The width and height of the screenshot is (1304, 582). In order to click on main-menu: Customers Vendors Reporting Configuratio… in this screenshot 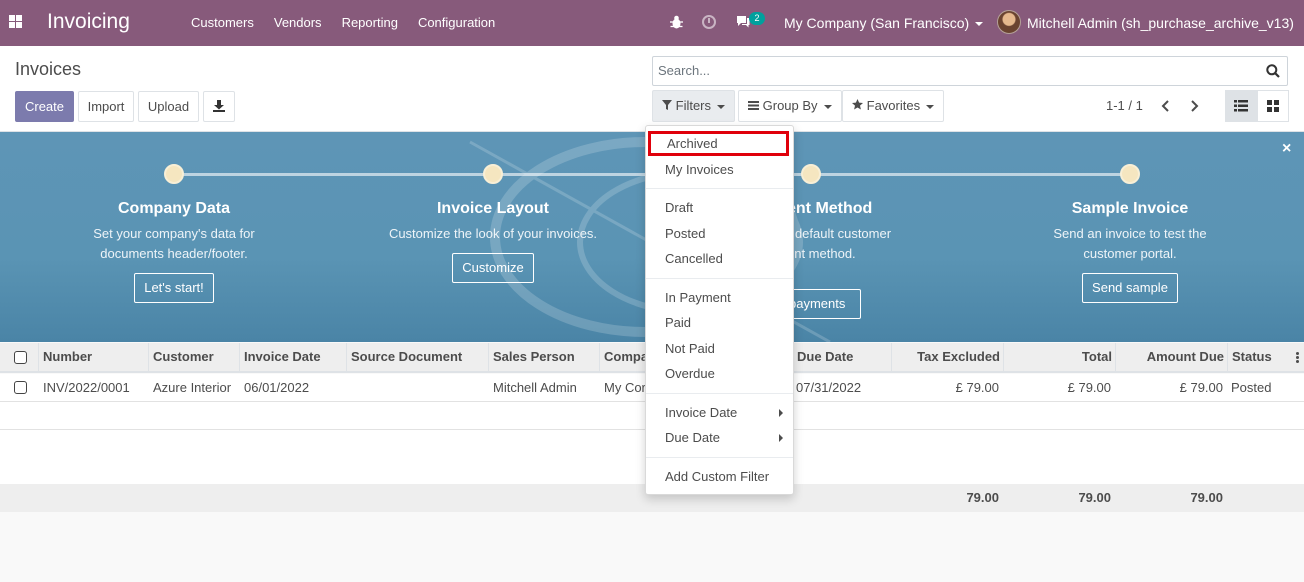, I will do `click(343, 23)`.